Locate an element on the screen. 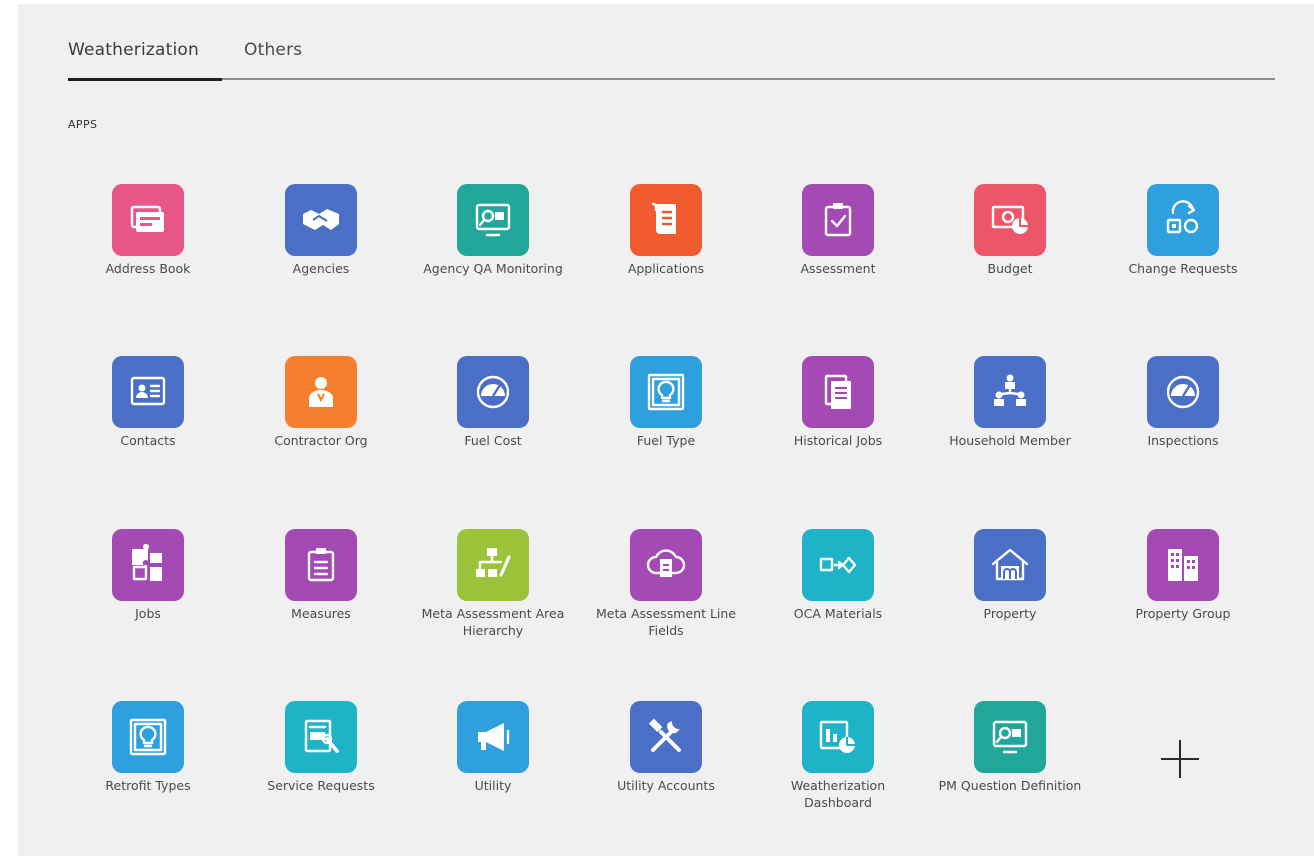 Image resolution: width=1314 pixels, height=856 pixels. app-label: Property is located at coordinates (1010, 613).